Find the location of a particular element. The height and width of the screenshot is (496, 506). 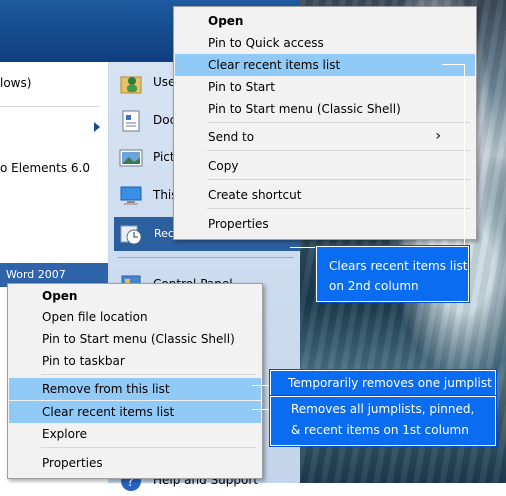

callout-remove-one-jumplist: Temporarily removes one jumplist is located at coordinates (383, 383).